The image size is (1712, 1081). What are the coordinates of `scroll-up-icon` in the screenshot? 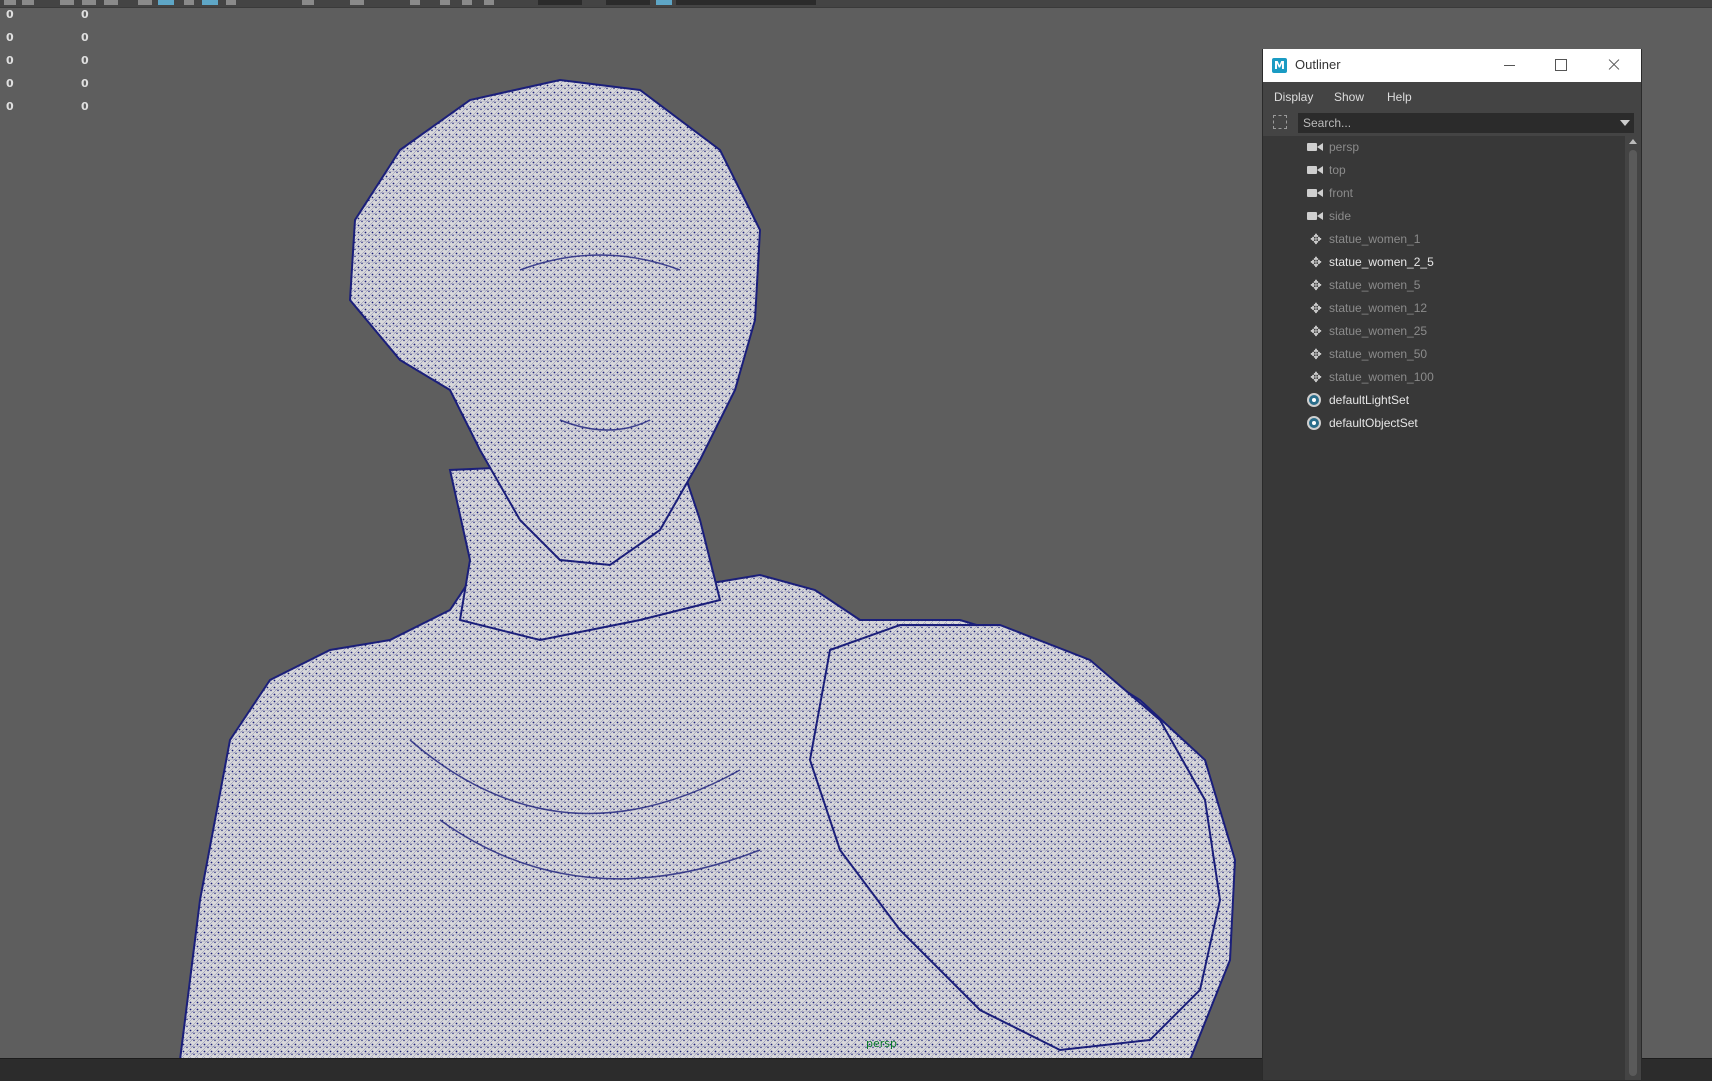 It's located at (1633, 141).